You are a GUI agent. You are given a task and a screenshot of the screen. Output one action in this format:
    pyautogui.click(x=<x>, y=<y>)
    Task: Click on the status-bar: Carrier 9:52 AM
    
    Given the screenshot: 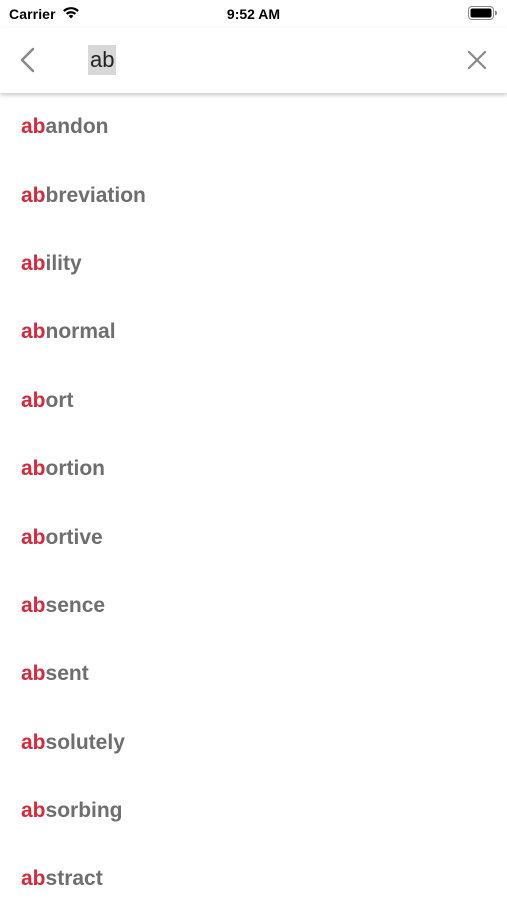 What is the action you would take?
    pyautogui.click(x=253, y=14)
    